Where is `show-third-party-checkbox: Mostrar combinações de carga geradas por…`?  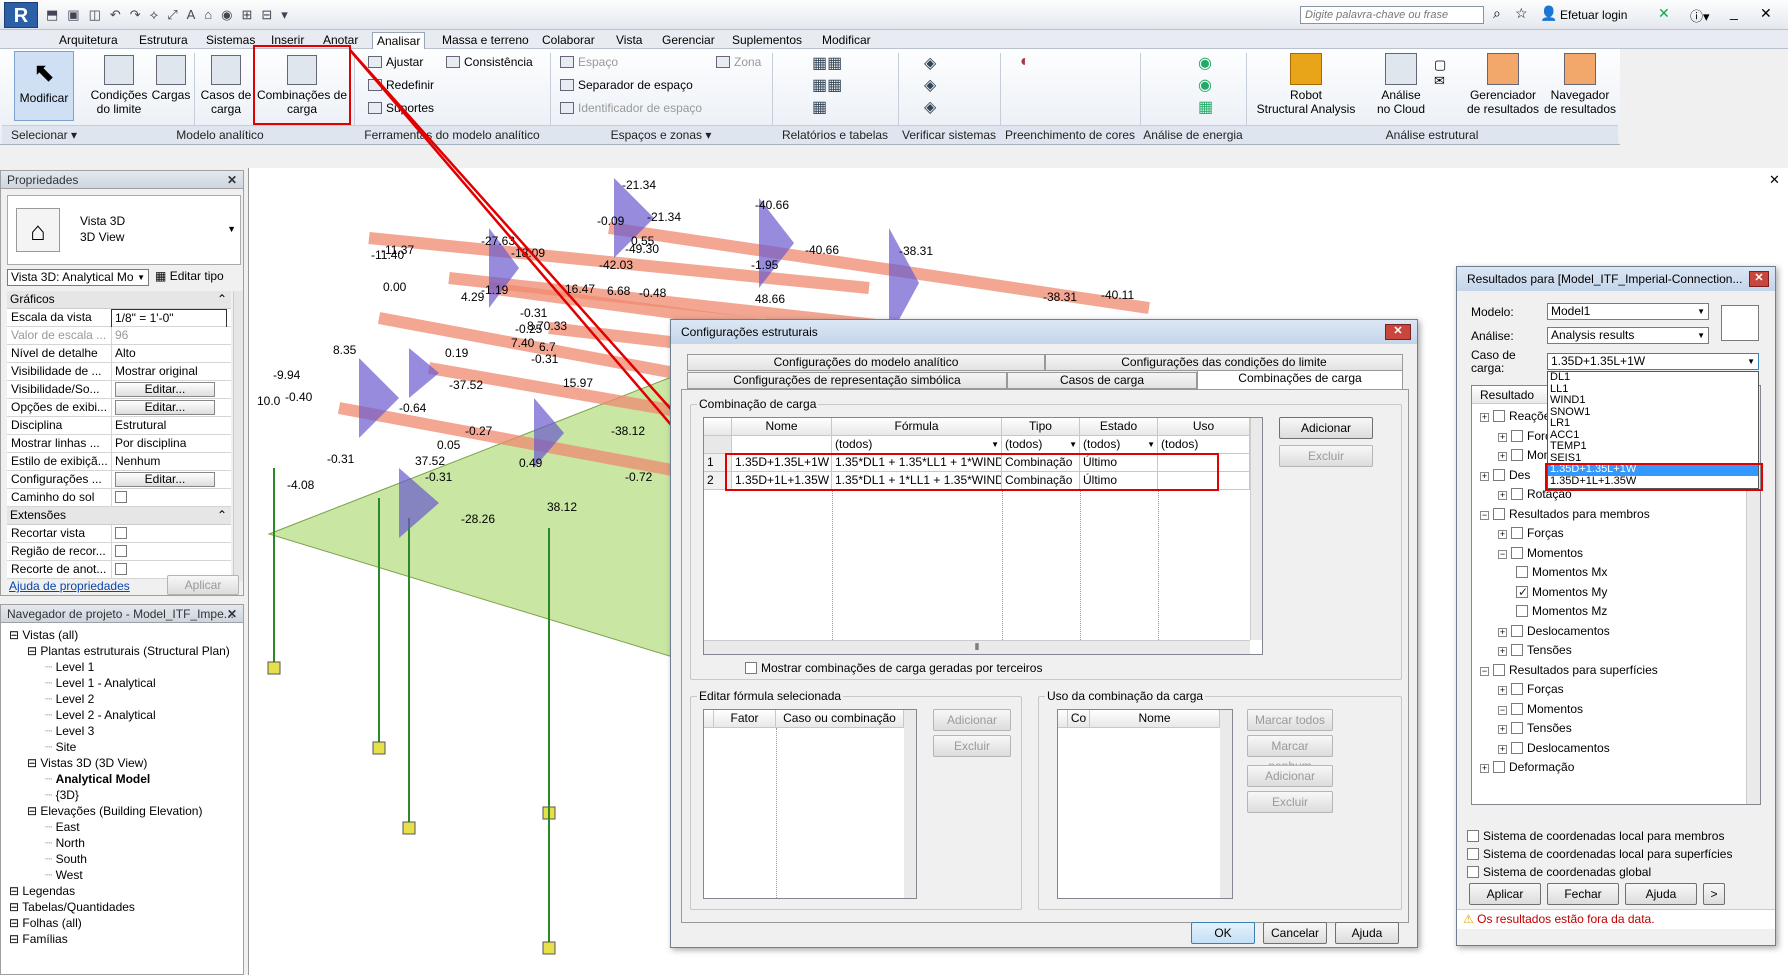 show-third-party-checkbox: Mostrar combinações de carga geradas por… is located at coordinates (893, 668).